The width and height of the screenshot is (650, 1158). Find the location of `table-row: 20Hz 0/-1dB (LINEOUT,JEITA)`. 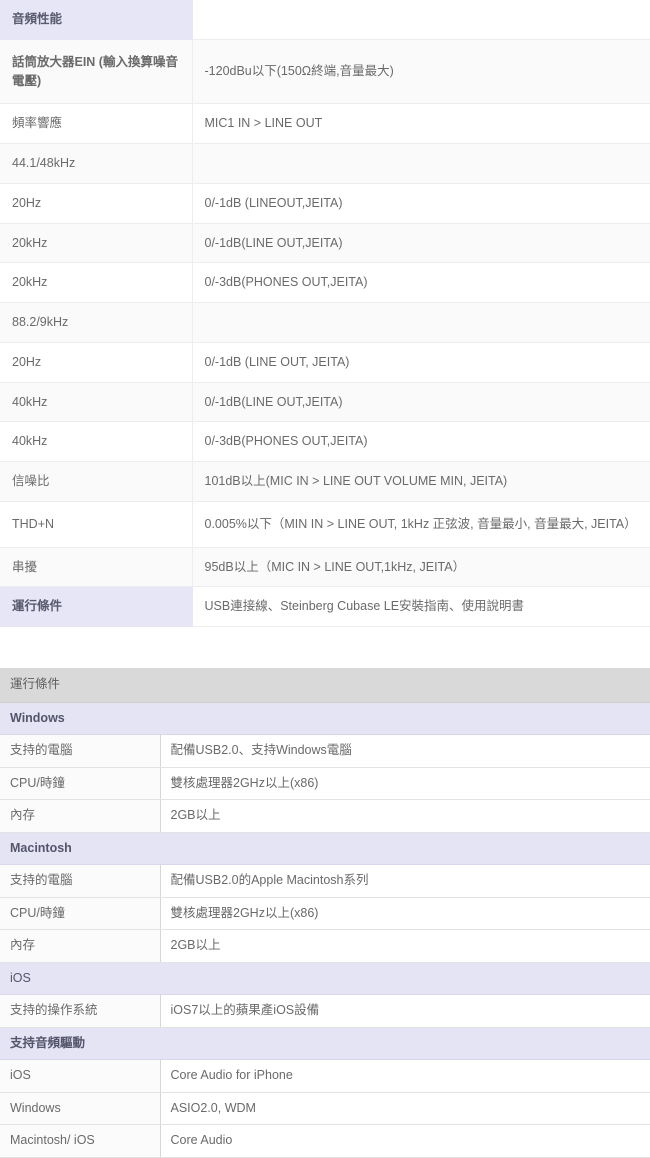

table-row: 20Hz 0/-1dB (LINEOUT,JEITA) is located at coordinates (325, 203).